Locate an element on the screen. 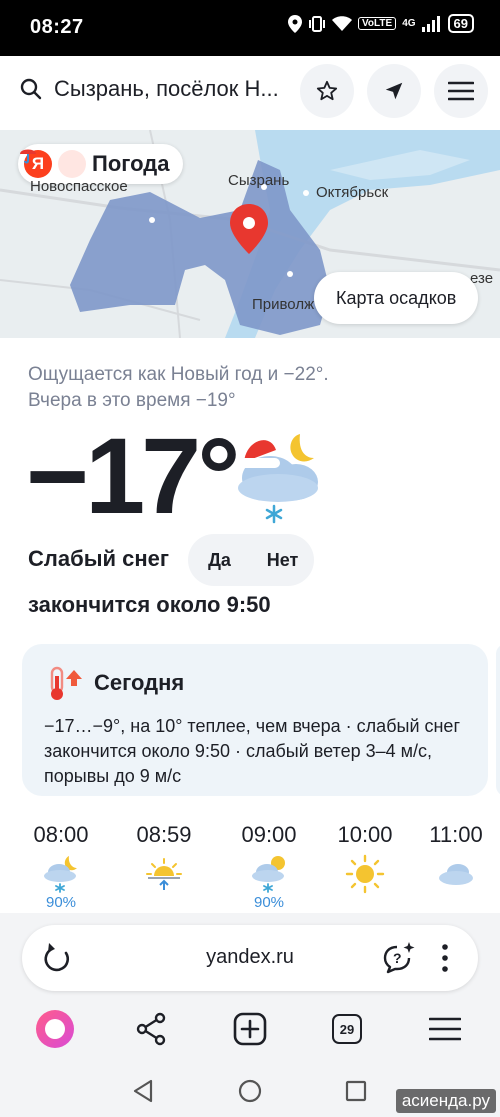  system-navigation-bar: асиенда.ру is located at coordinates (250, 1090).